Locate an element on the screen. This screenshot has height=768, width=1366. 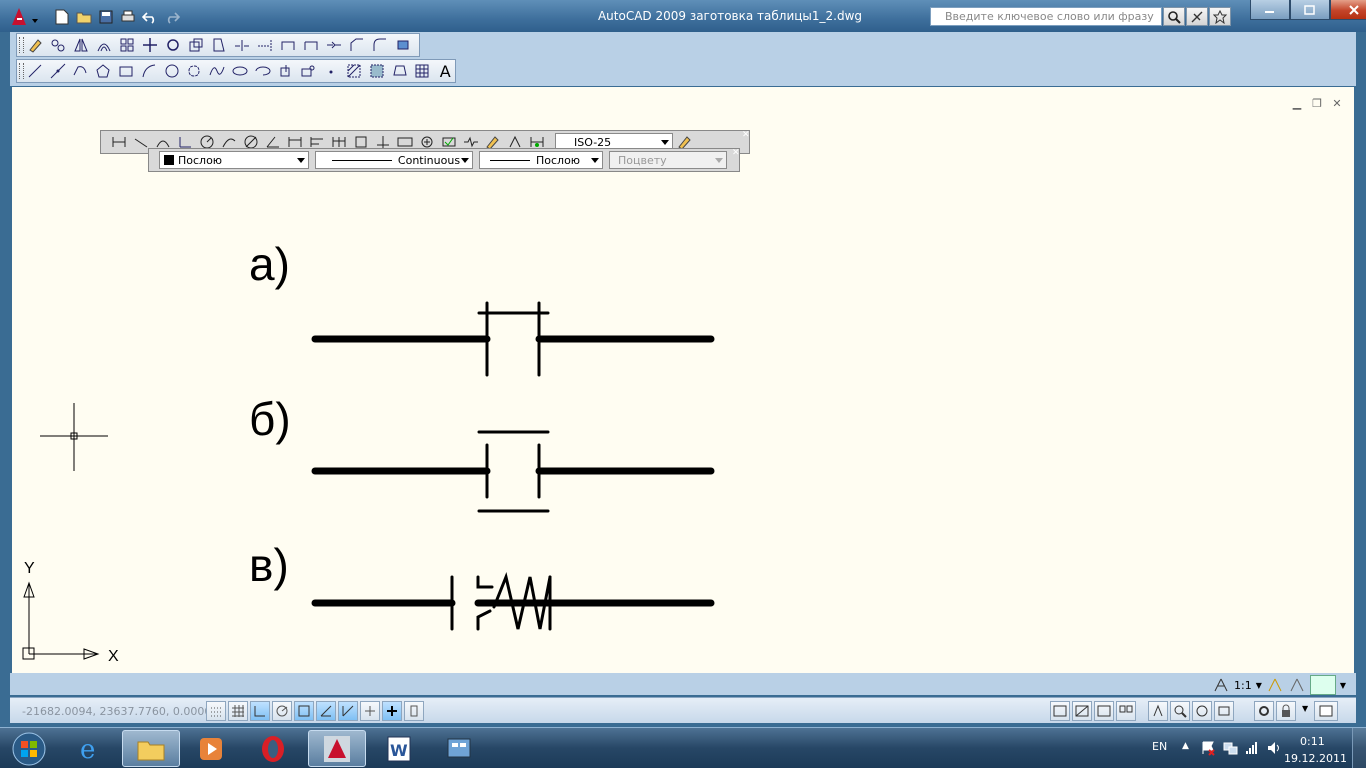
hatch-icon is located at coordinates (354, 71).